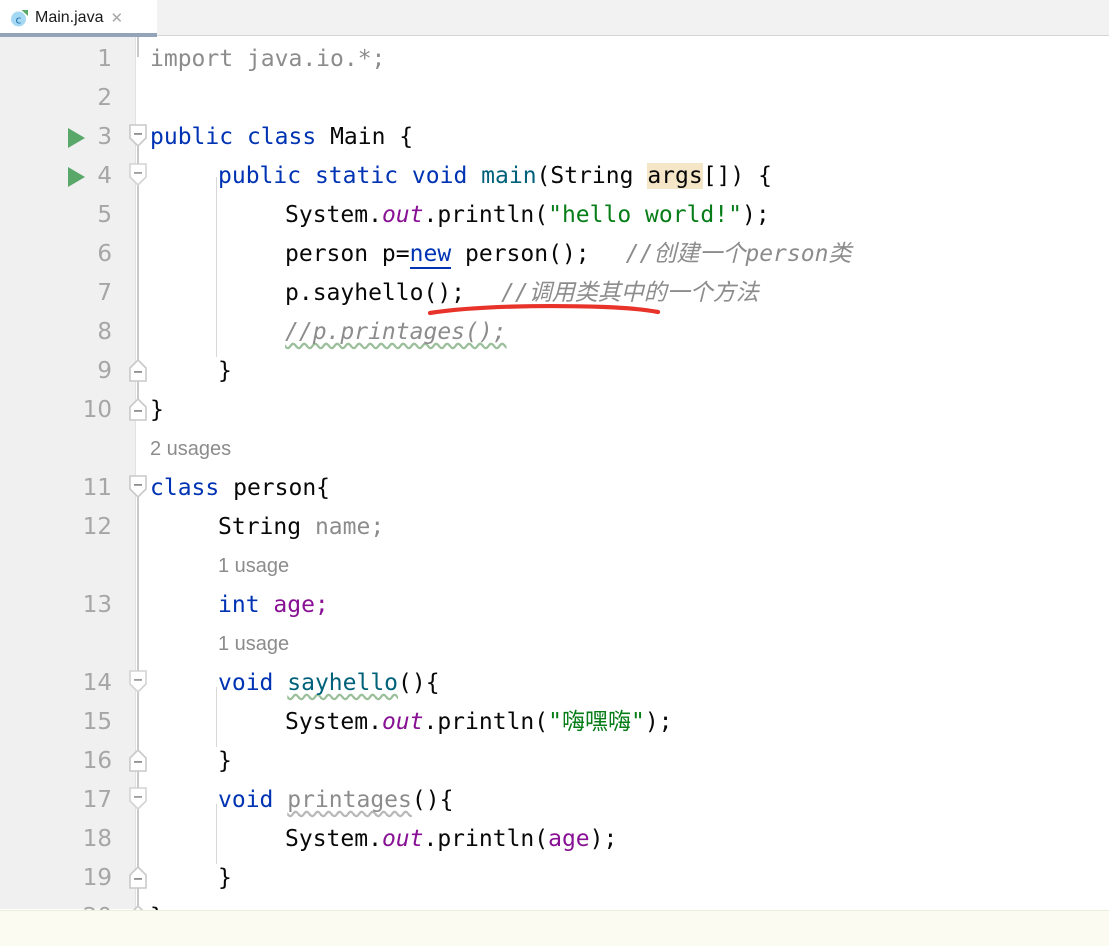 The image size is (1109, 946). Describe the element at coordinates (329, 683) in the screenshot. I see `code-line-14: void sayhello(){` at that location.